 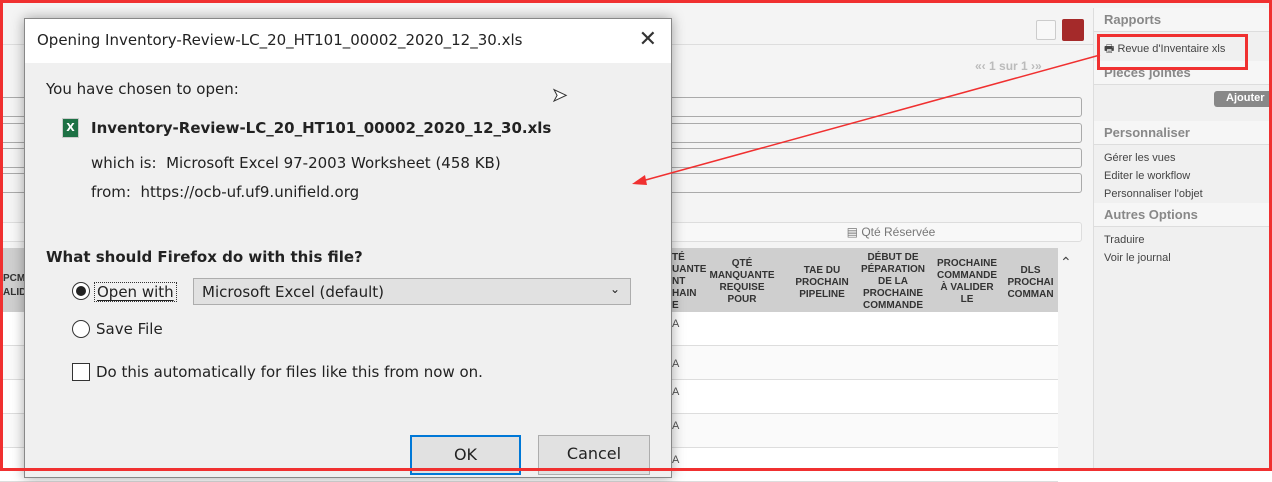 I want to click on annotation-arrow, so click(x=866, y=119).